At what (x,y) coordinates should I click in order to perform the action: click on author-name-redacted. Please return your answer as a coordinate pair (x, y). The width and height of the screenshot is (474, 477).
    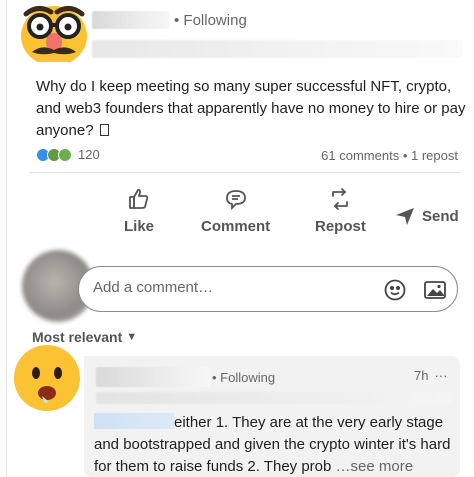
    Looking at the image, I should click on (131, 20).